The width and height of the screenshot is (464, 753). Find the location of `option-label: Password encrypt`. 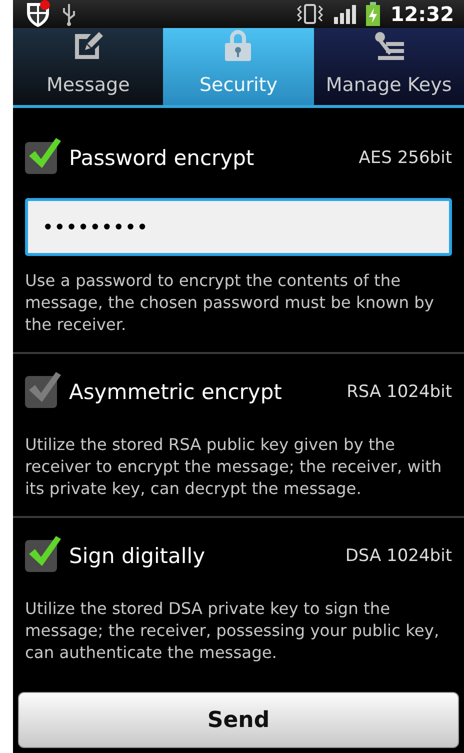

option-label: Password encrypt is located at coordinates (162, 158).